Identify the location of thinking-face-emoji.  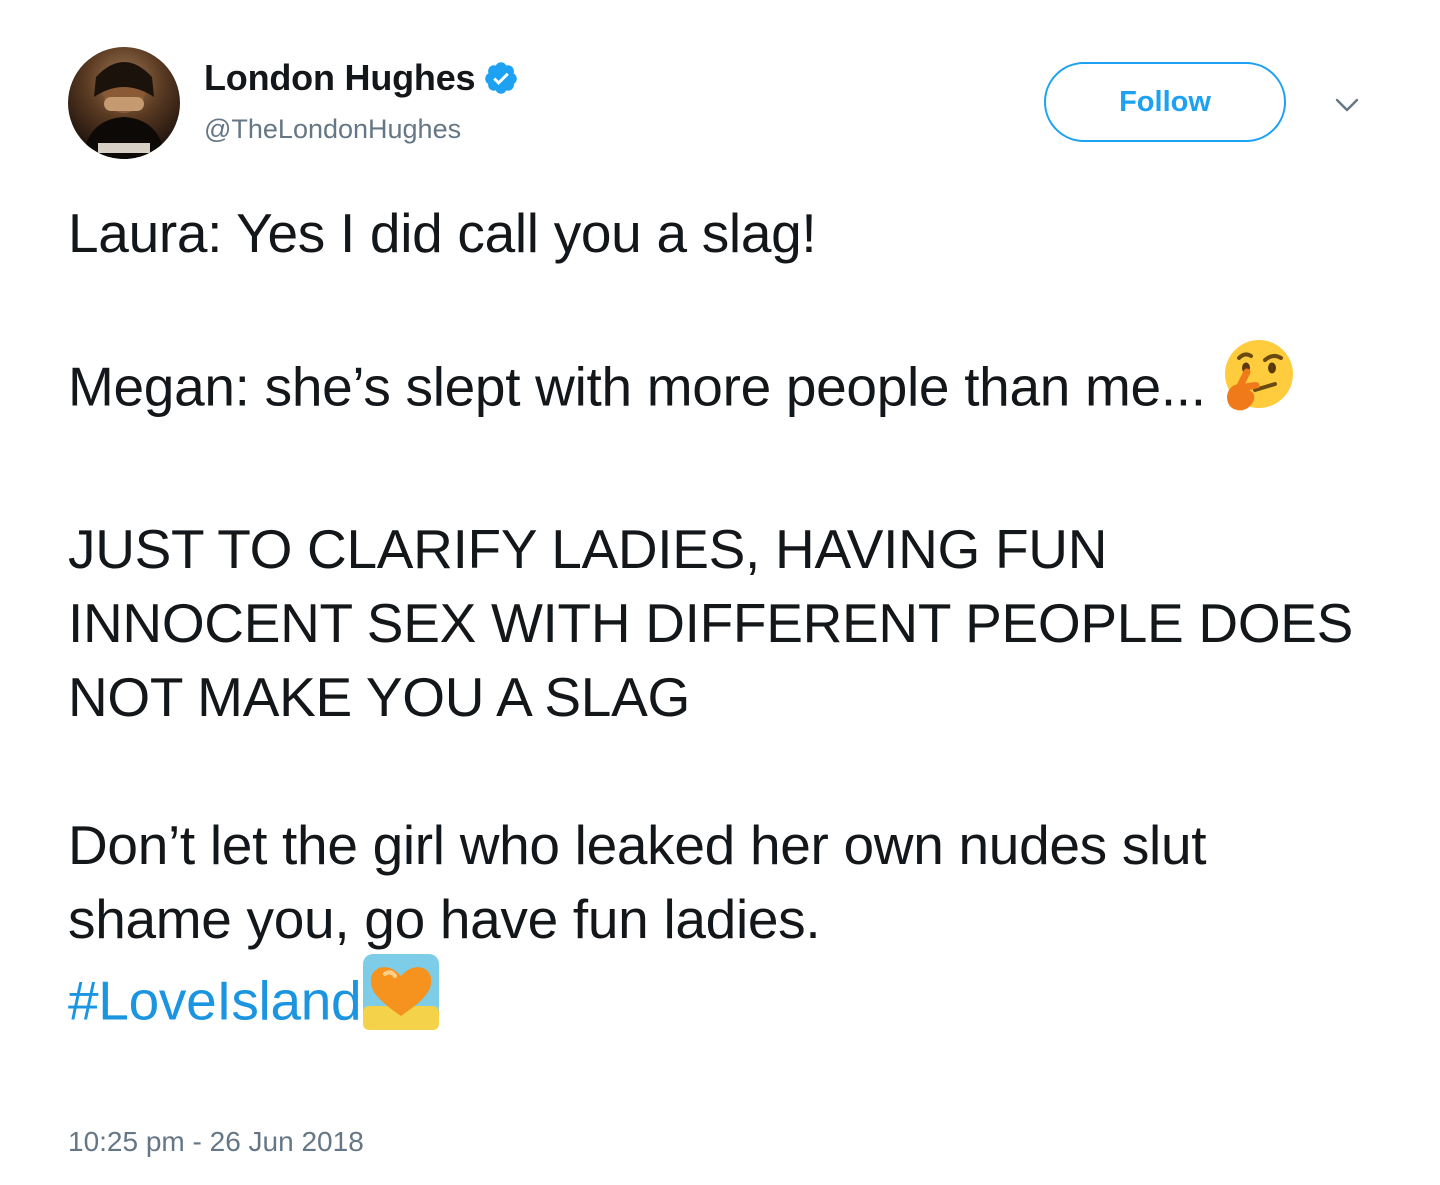
(1259, 385).